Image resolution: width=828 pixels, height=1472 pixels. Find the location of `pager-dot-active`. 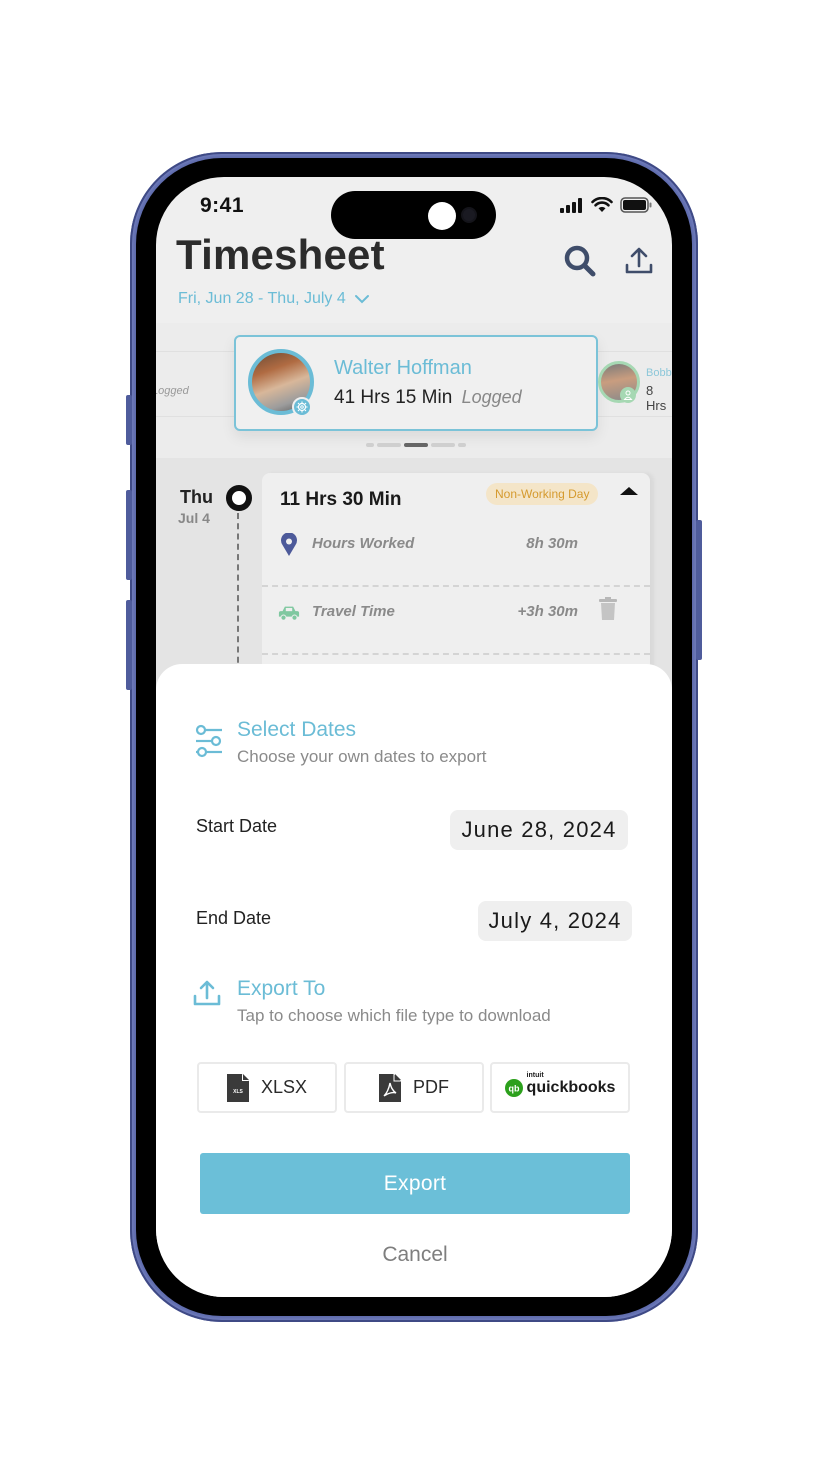

pager-dot-active is located at coordinates (416, 445).